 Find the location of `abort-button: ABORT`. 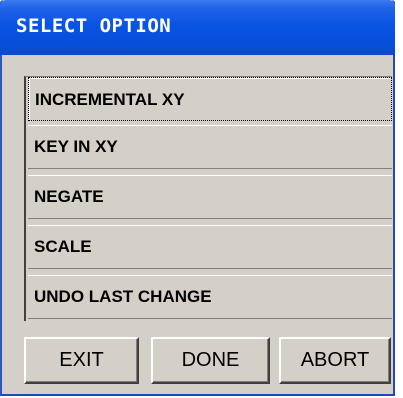

abort-button: ABORT is located at coordinates (335, 360).